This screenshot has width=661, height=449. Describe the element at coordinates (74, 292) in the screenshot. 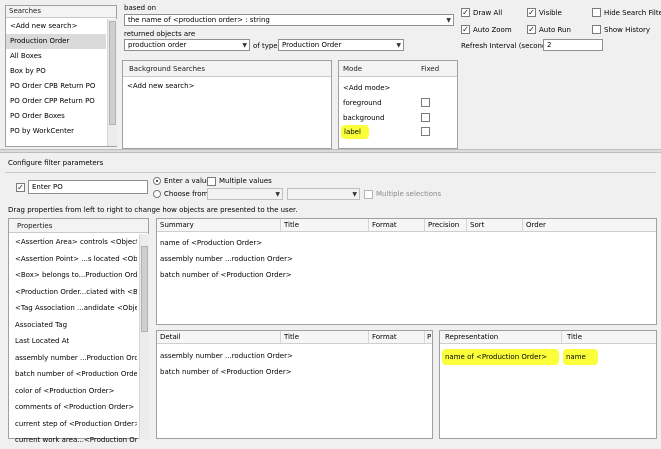

I see `list-item: <Production Order...ciated with <Box>` at that location.